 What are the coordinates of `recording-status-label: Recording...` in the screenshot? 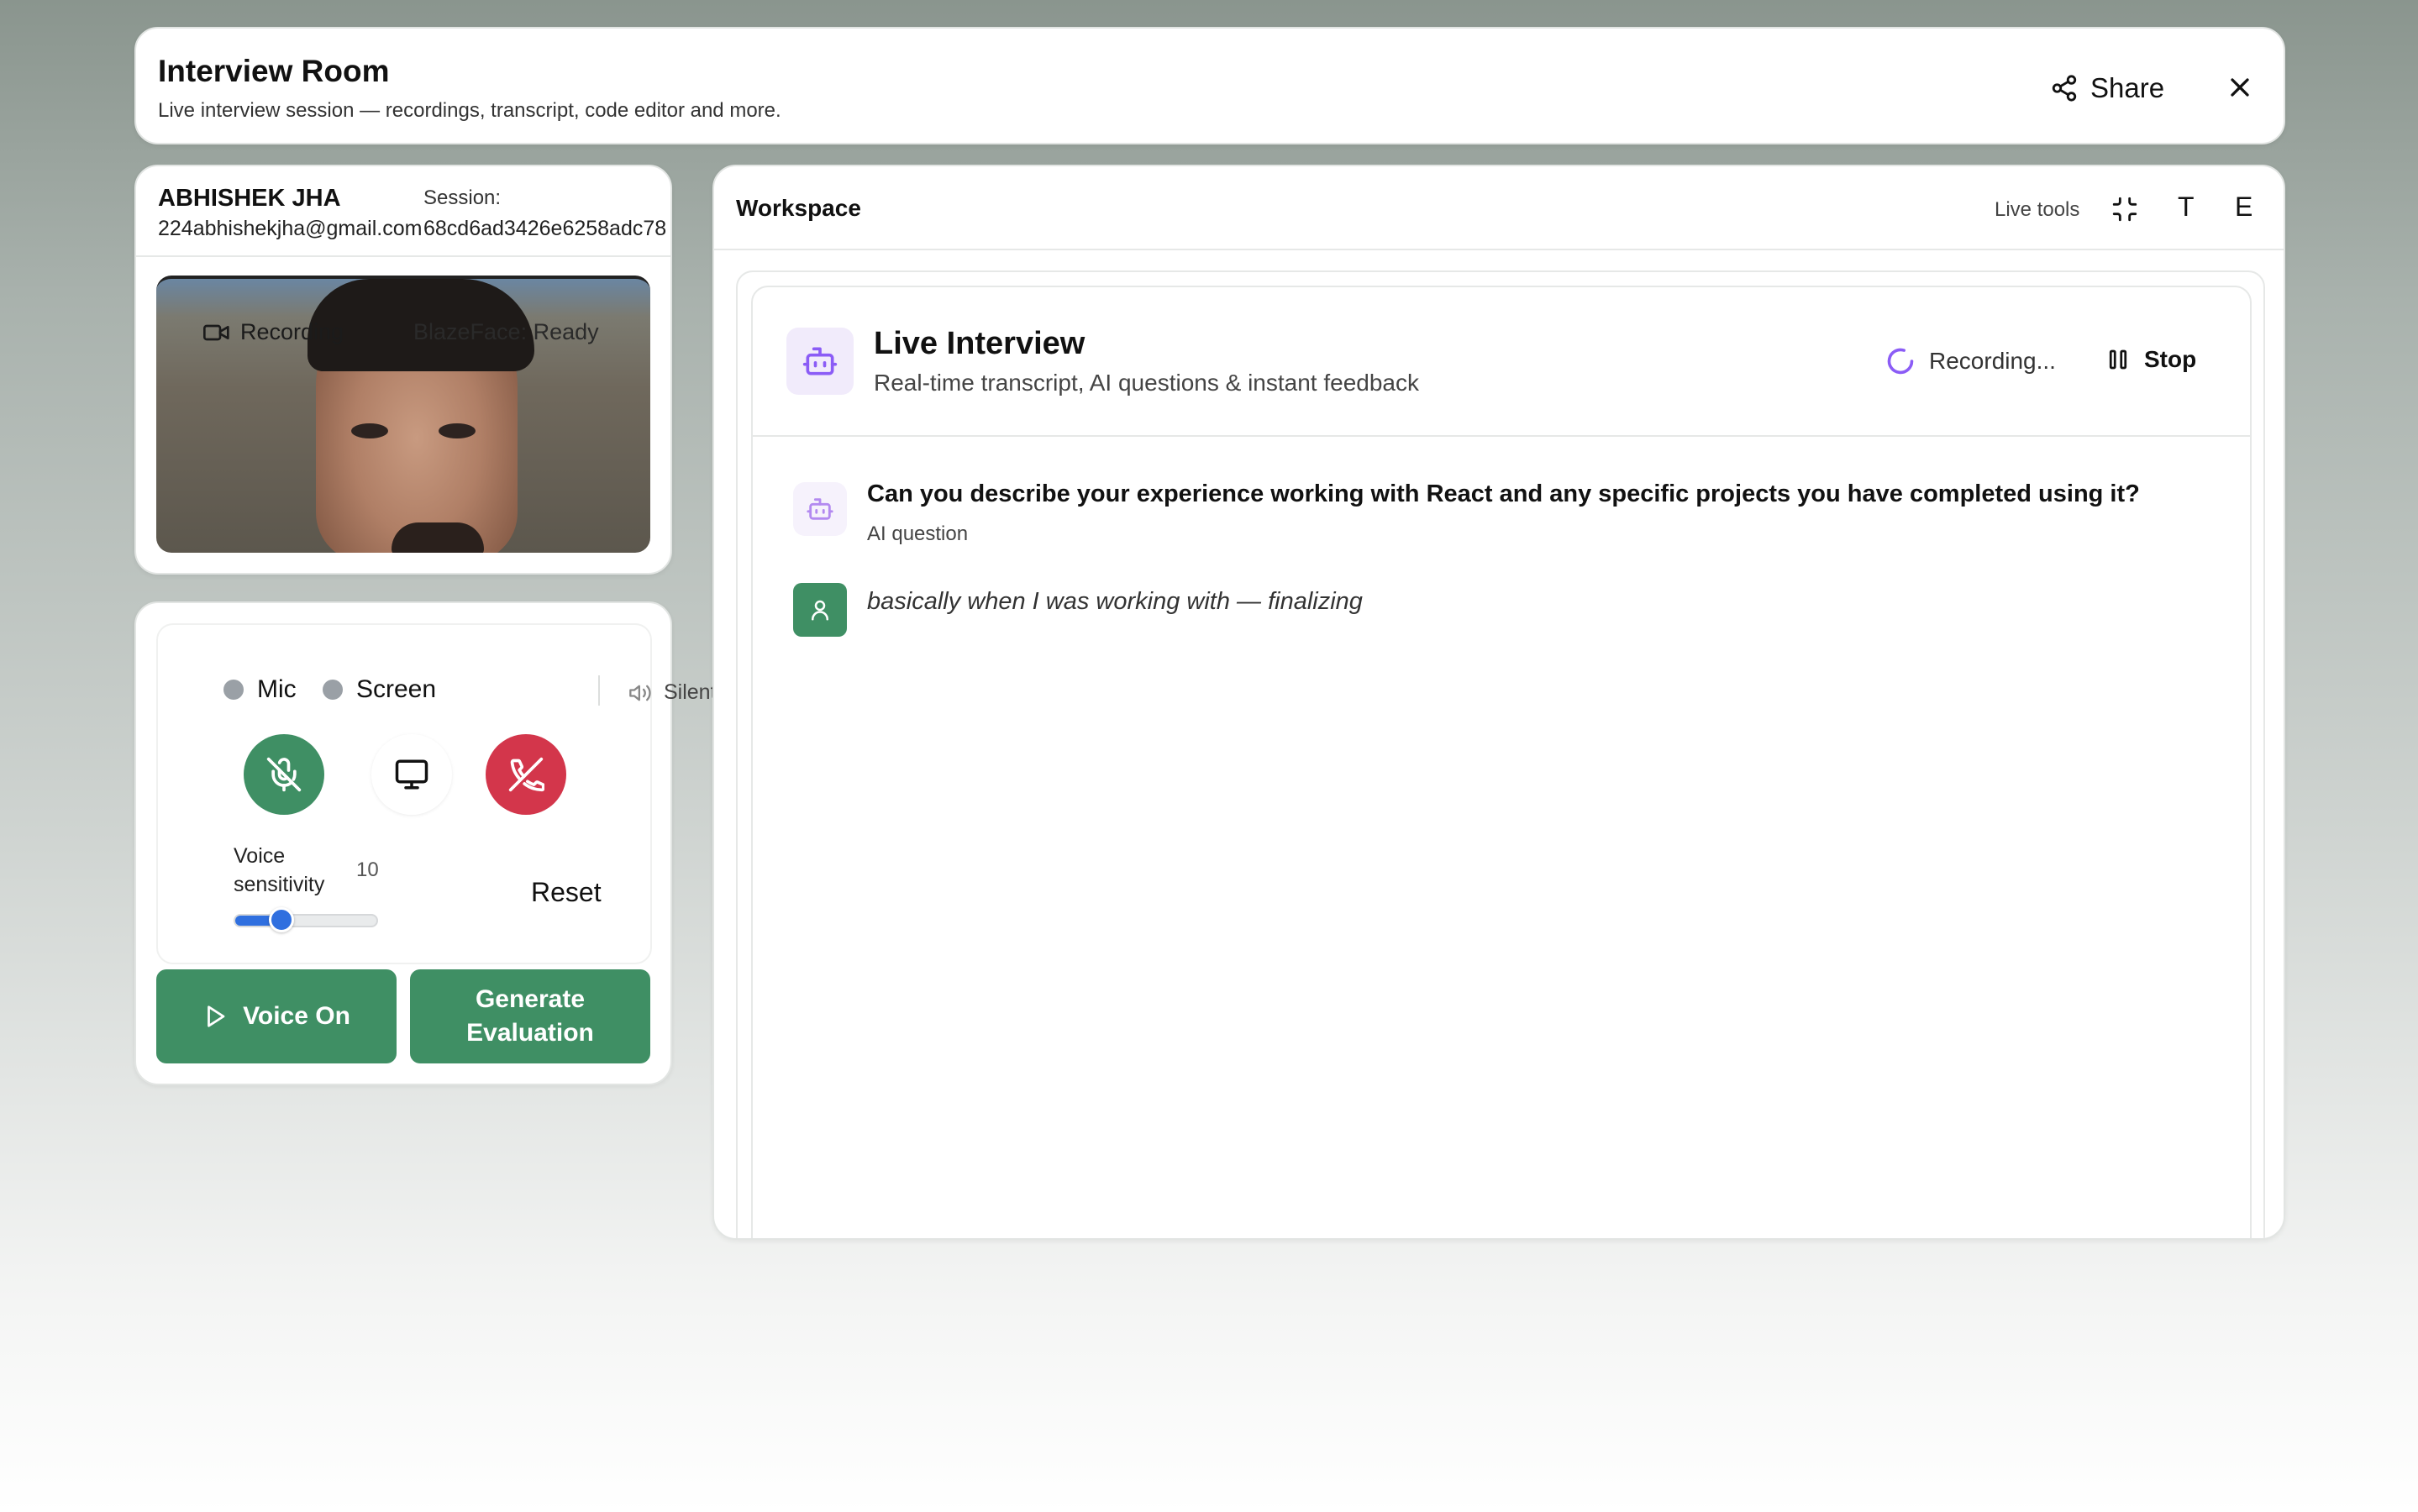 It's located at (1993, 361).